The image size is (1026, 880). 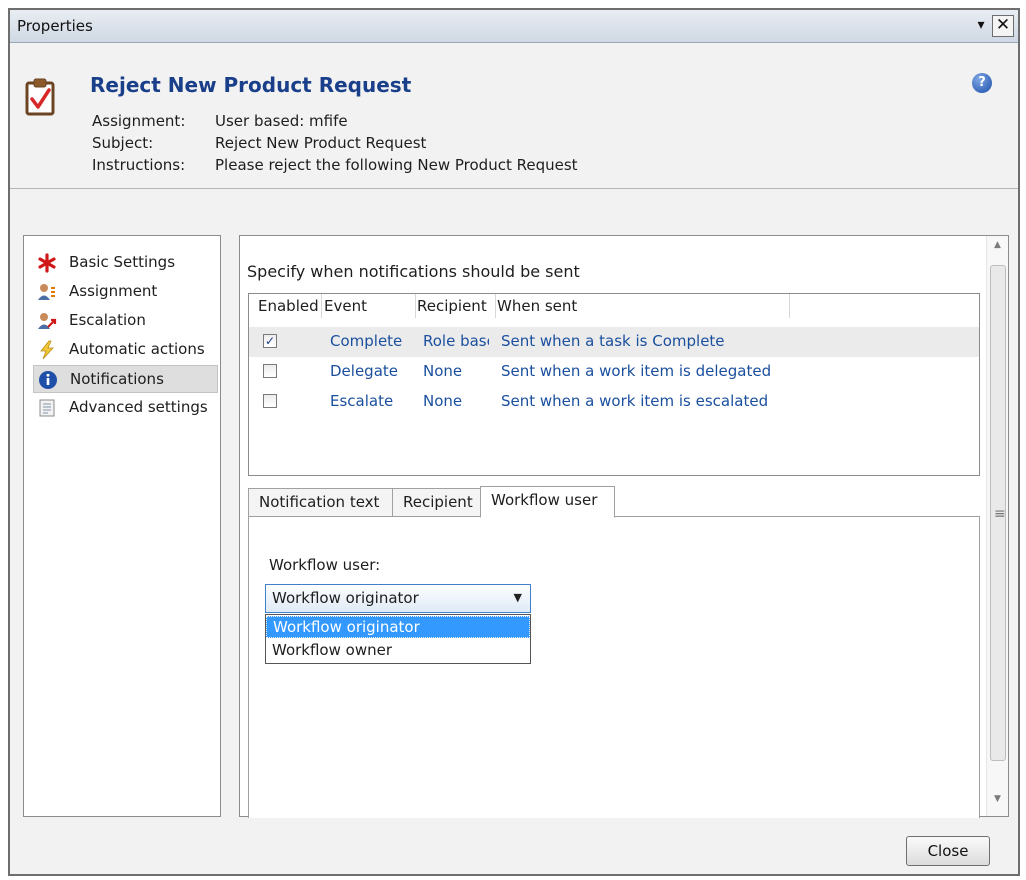 I want to click on scroll-grip-icon: ≡, so click(x=1000, y=514).